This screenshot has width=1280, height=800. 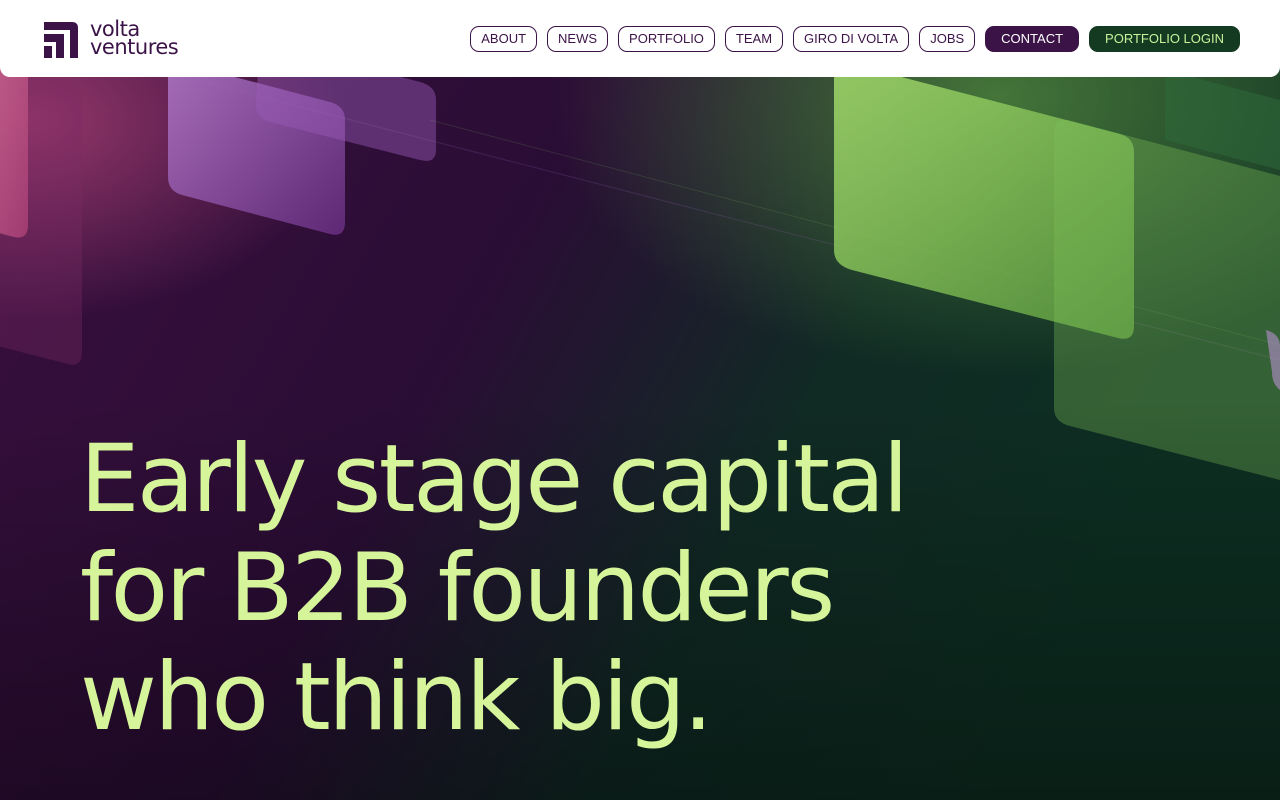 What do you see at coordinates (578, 39) in the screenshot?
I see `nav-news-button: NEWS` at bounding box center [578, 39].